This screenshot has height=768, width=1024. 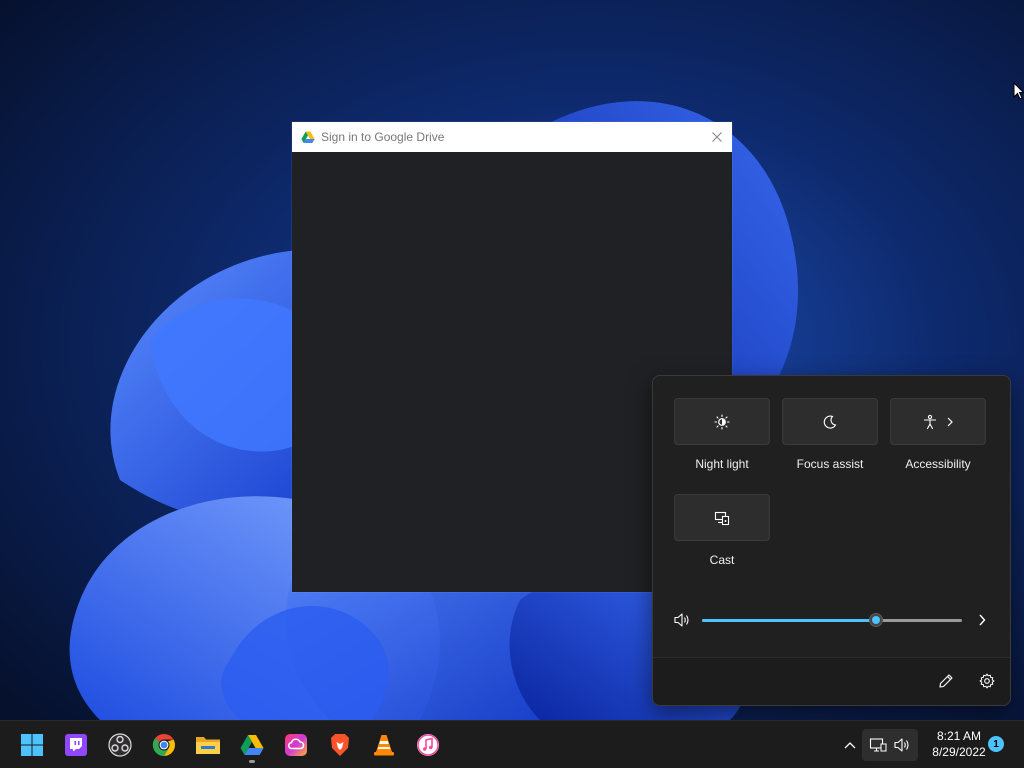 I want to click on taskbar-app-chrome, so click(x=164, y=745).